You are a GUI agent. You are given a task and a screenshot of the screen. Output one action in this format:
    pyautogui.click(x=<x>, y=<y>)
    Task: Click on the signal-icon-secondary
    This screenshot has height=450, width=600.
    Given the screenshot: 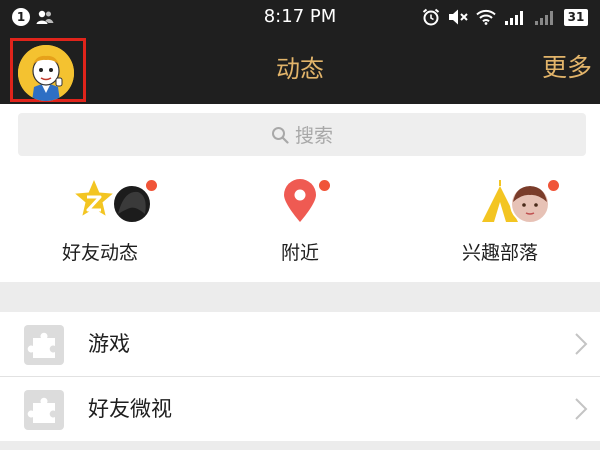 What is the action you would take?
    pyautogui.click(x=544, y=18)
    